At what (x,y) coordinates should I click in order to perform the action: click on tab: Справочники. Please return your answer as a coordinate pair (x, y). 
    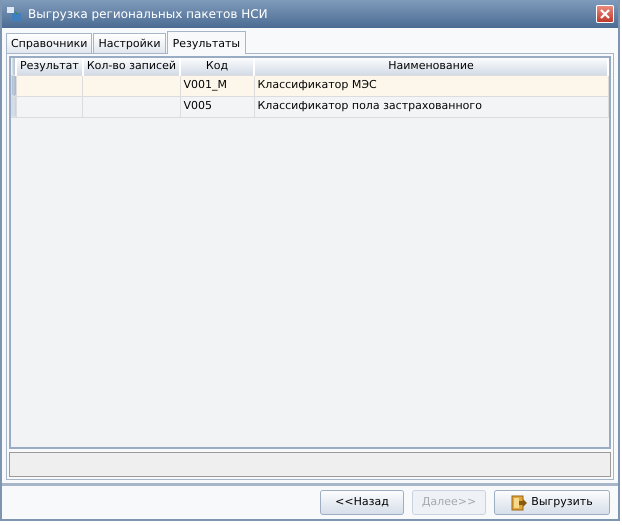
    Looking at the image, I should click on (49, 43).